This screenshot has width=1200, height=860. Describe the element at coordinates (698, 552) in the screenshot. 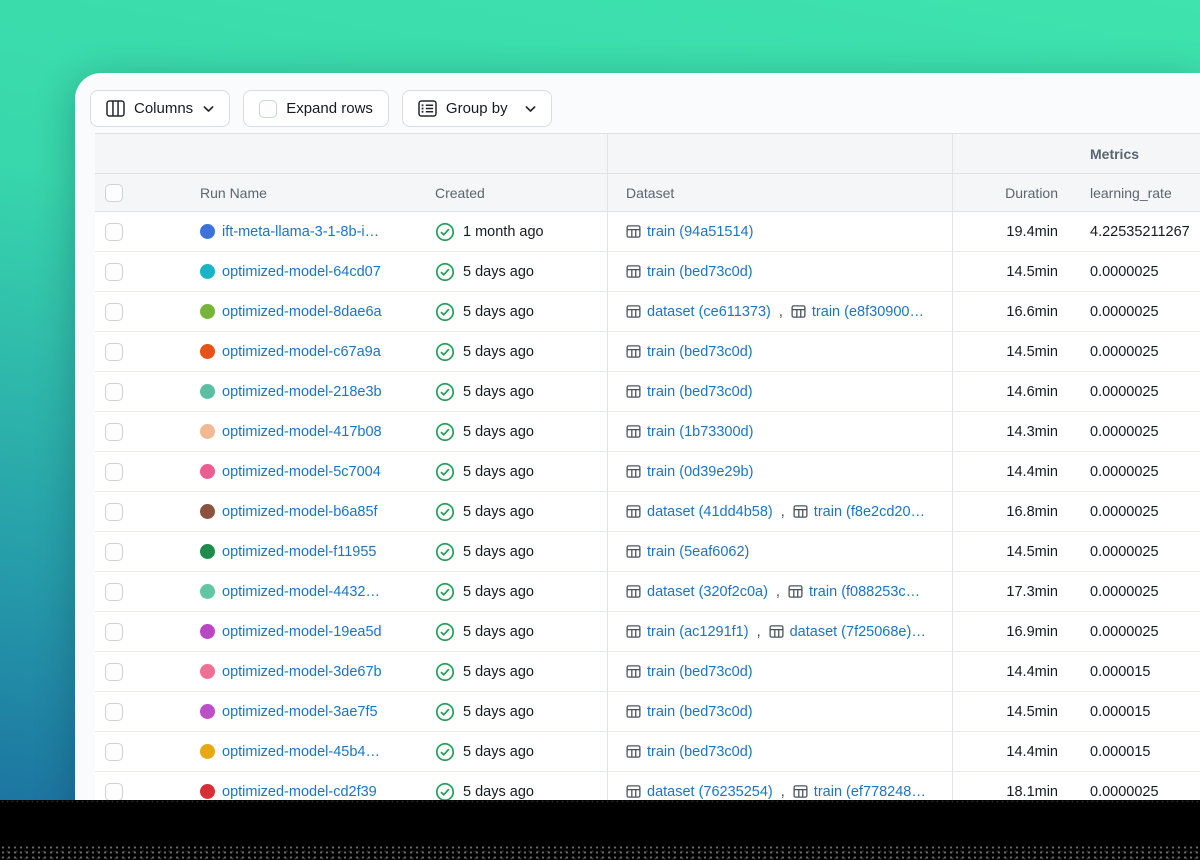

I see `dataset-link: train (5eaf6062)` at that location.